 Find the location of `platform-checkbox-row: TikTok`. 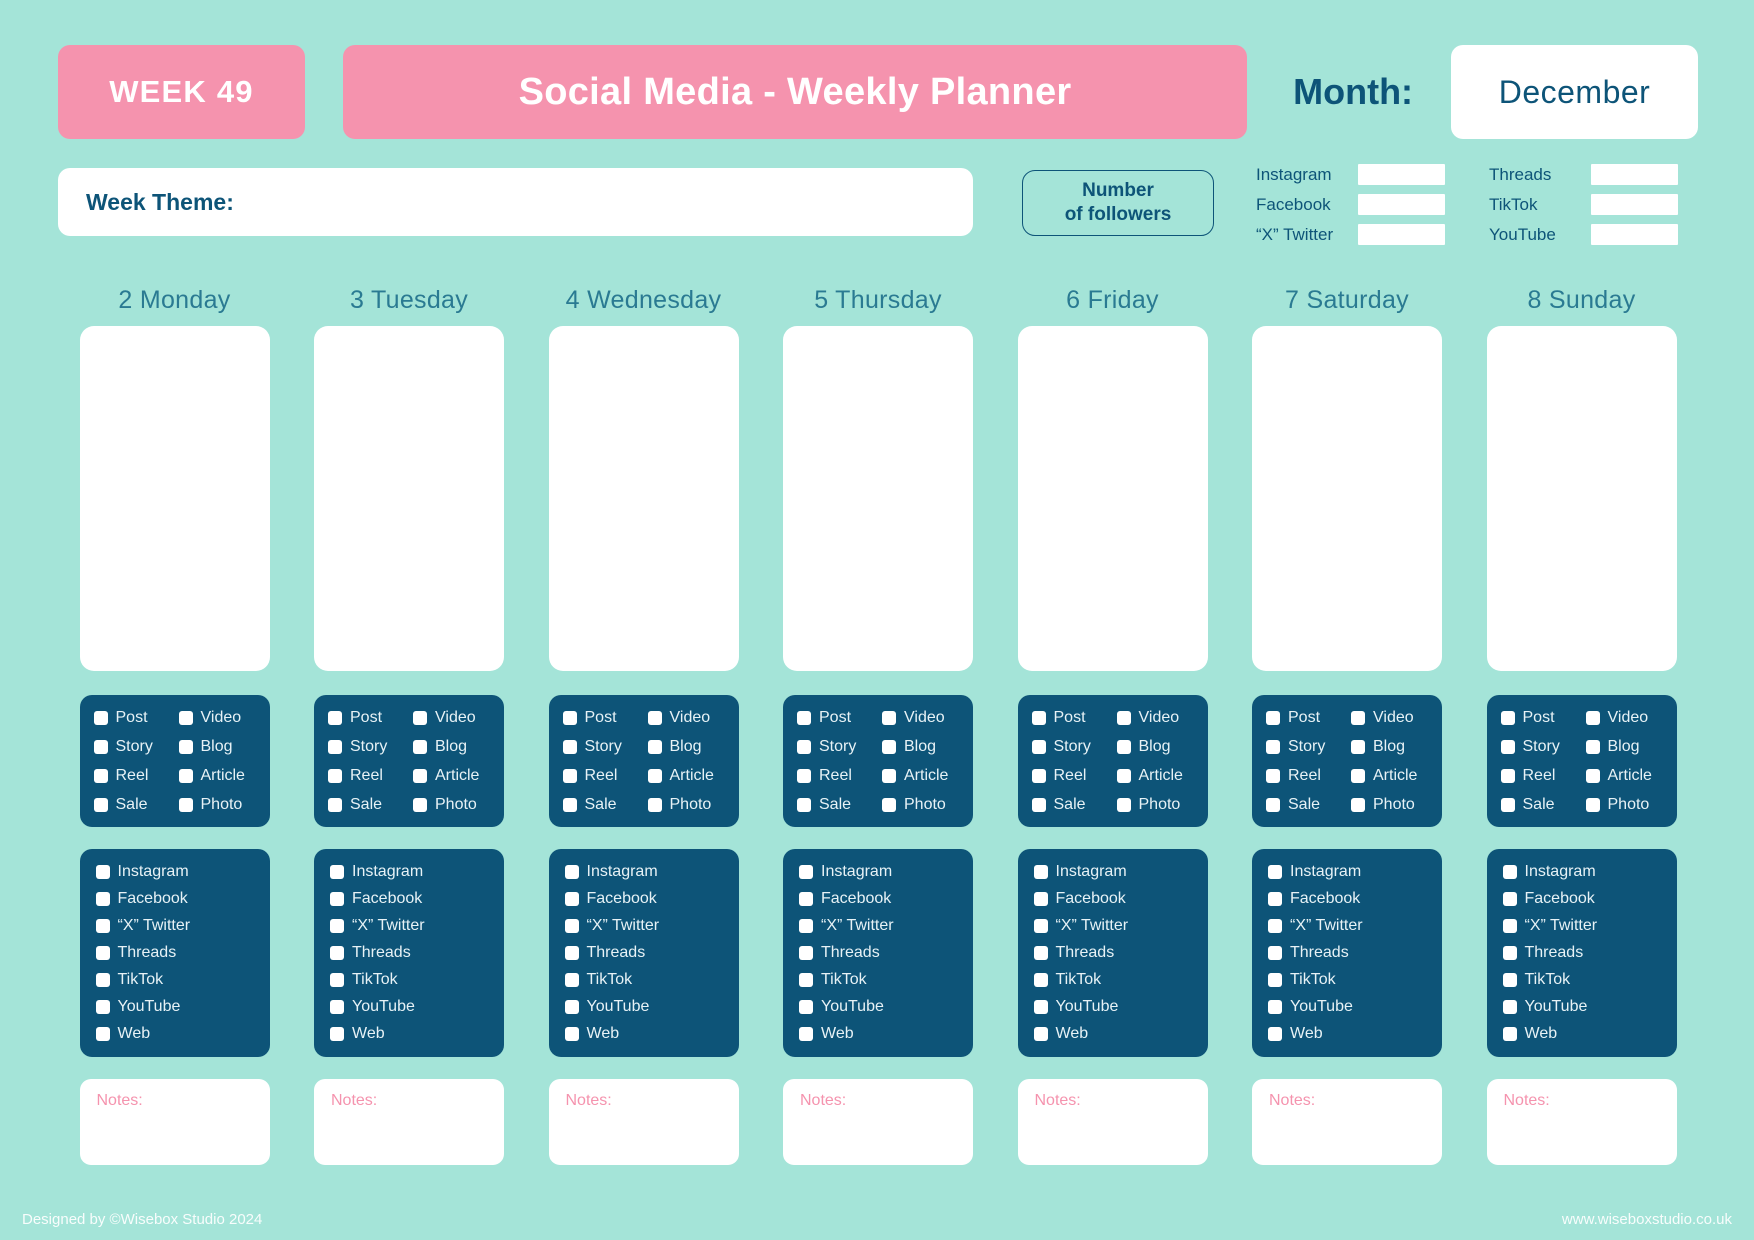

platform-checkbox-row: TikTok is located at coordinates (1115, 980).